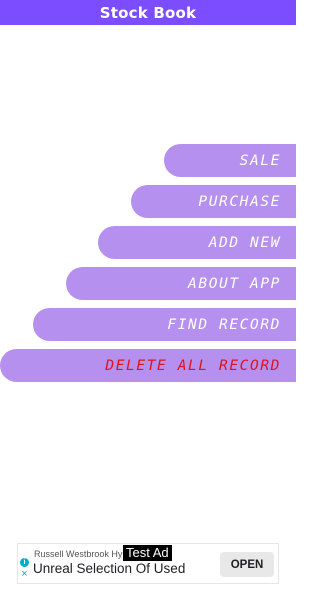 This screenshot has width=320, height=592. I want to click on find-record-button-label: FIND RECORD, so click(224, 324).